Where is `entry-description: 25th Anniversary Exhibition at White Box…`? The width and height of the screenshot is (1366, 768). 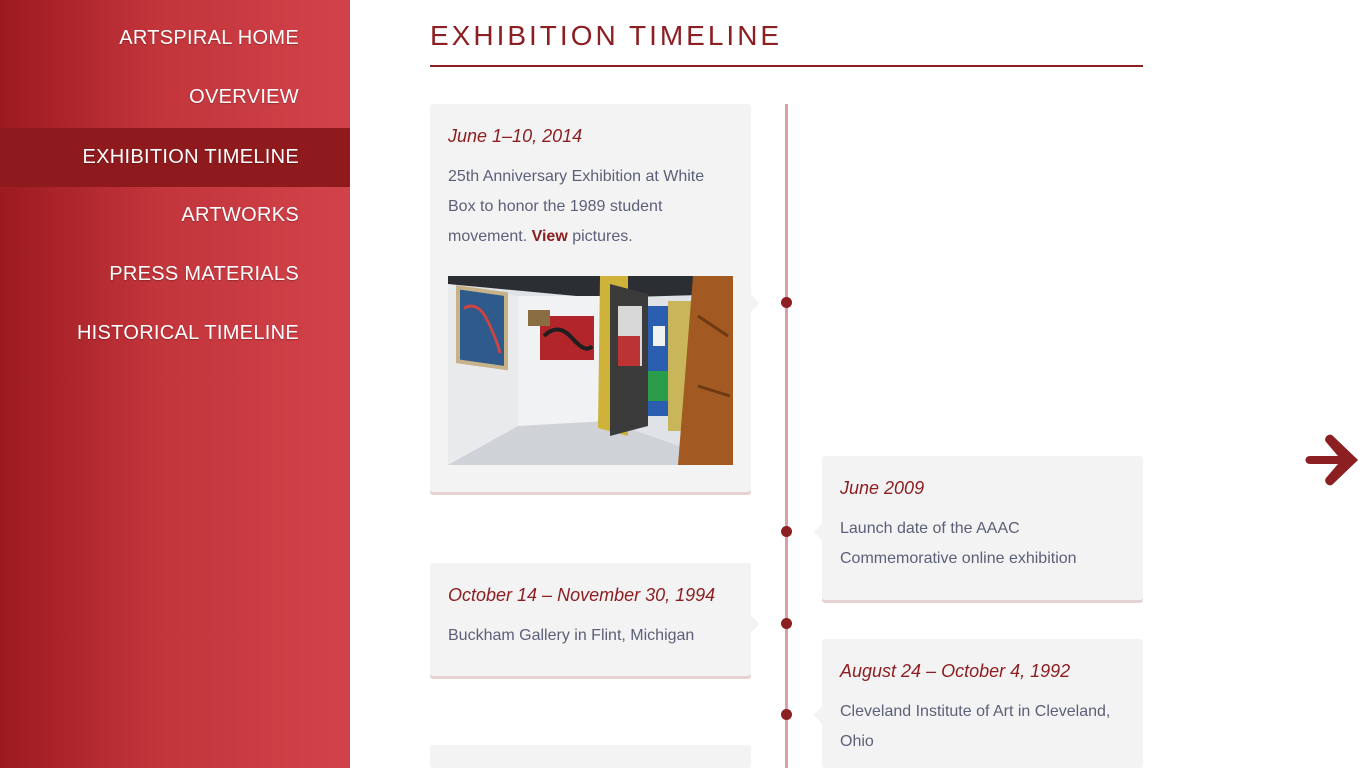 entry-description: 25th Anniversary Exhibition at White Box… is located at coordinates (590, 207).